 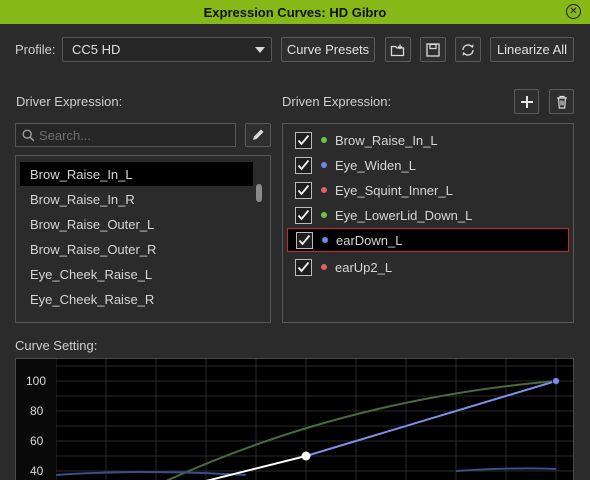 I want to click on y-tick-label: 100, so click(x=36, y=381).